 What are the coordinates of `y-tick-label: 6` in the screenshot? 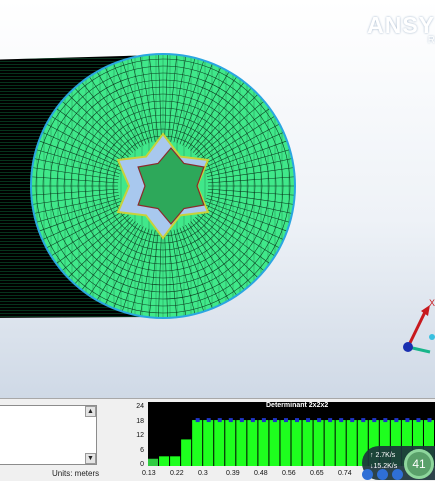 It's located at (142, 450).